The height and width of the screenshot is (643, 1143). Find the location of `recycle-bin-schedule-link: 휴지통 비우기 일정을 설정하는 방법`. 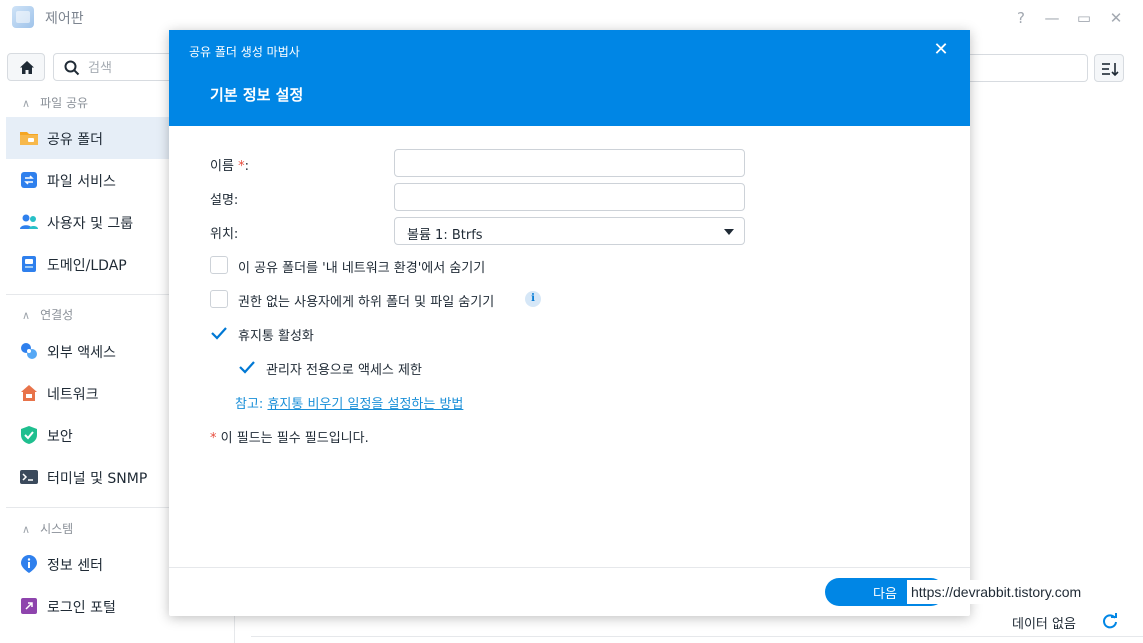

recycle-bin-schedule-link: 휴지통 비우기 일정을 설정하는 방법 is located at coordinates (365, 404).